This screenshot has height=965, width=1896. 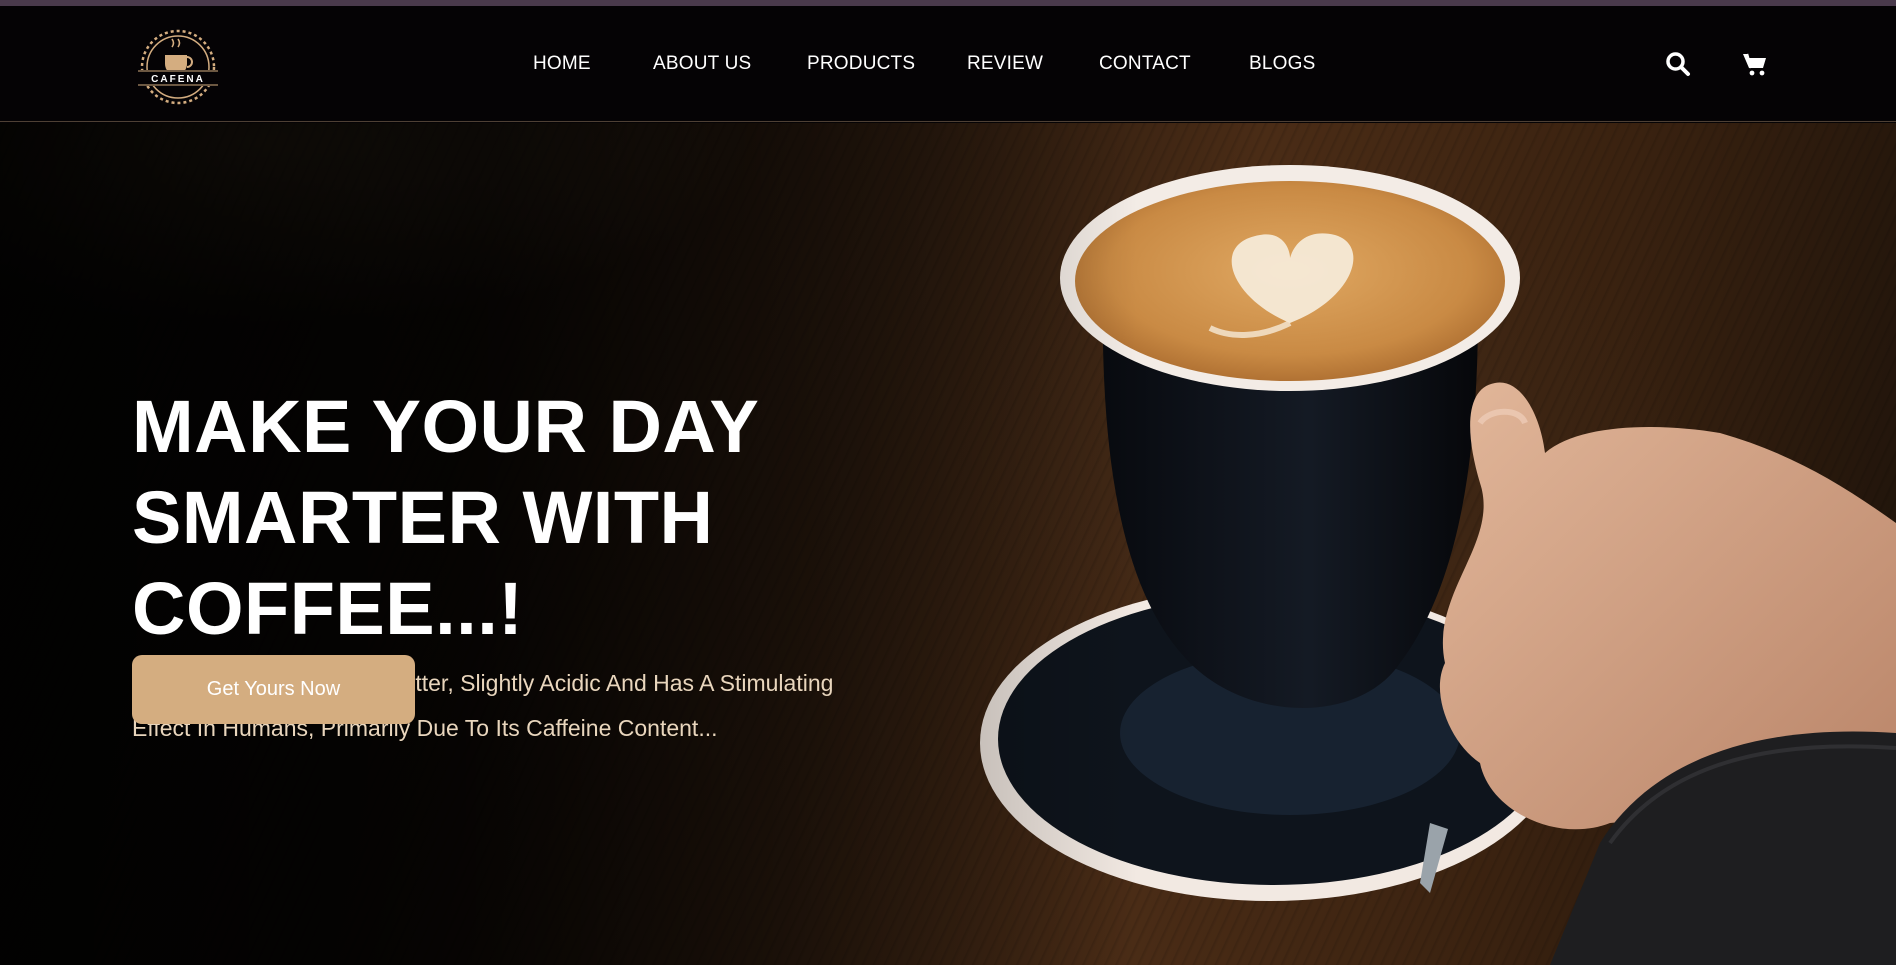 I want to click on nav-review: REVIEW, so click(x=1005, y=64).